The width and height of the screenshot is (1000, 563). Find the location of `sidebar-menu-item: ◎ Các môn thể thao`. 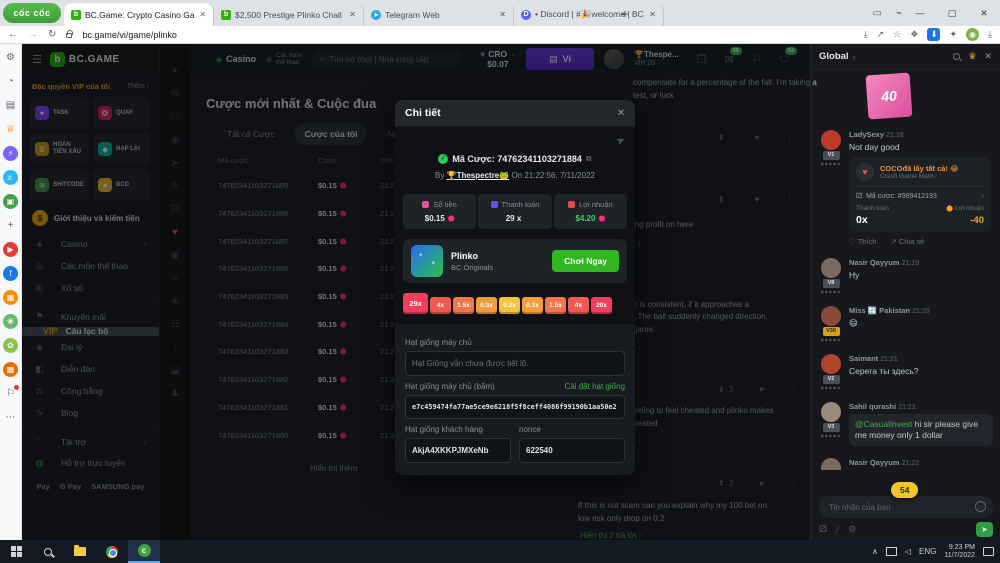

sidebar-menu-item: ◎ Các môn thể thao is located at coordinates (90, 266).